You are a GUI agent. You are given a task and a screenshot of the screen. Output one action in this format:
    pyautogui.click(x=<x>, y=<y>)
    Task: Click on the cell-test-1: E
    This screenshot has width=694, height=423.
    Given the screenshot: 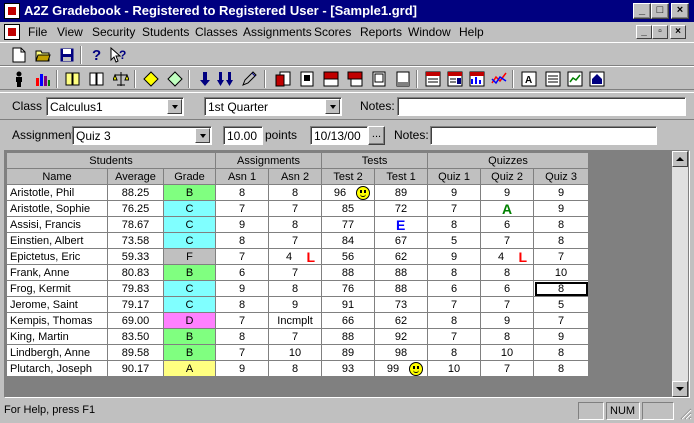 What is the action you would take?
    pyautogui.click(x=401, y=224)
    